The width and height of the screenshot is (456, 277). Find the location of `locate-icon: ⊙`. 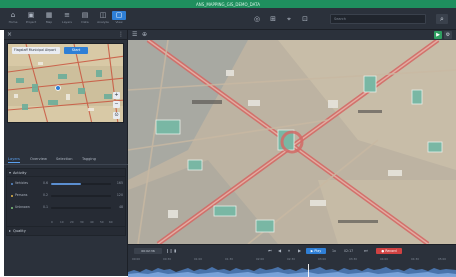

locate-icon: ⊙ is located at coordinates (116, 115).